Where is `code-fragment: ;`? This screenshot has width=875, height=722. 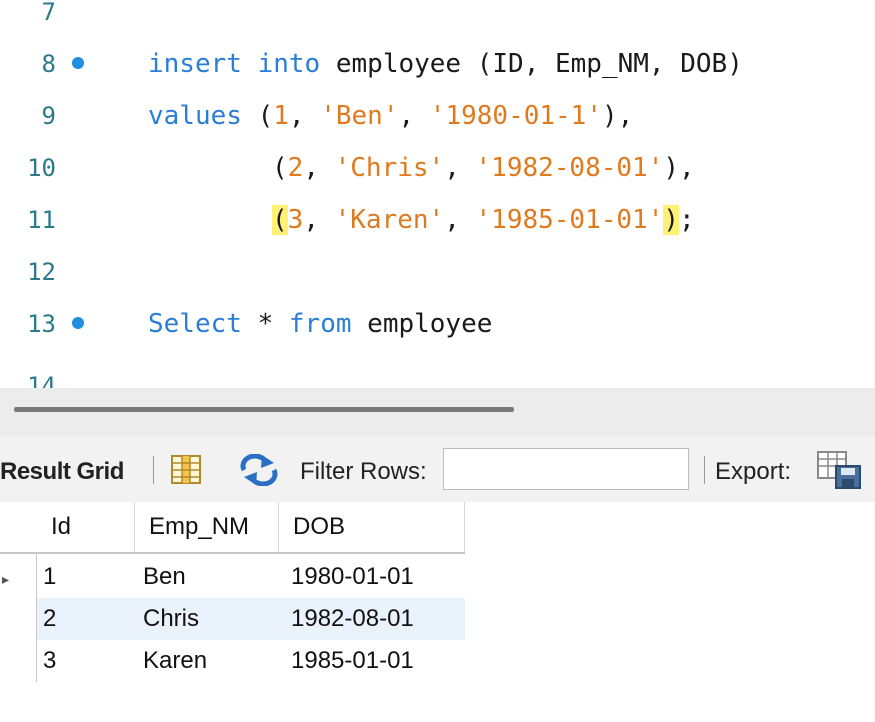 code-fragment: ; is located at coordinates (687, 220).